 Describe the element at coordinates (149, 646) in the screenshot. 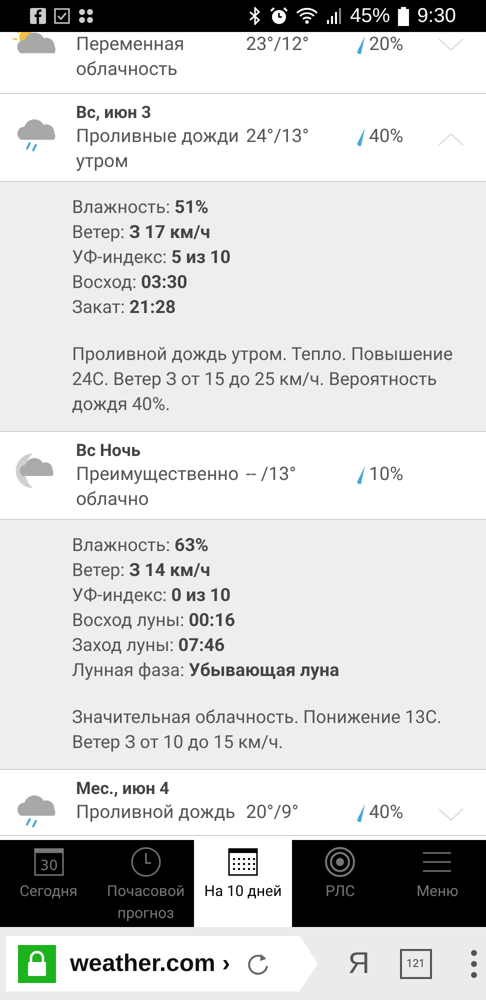

I see `detail-line: Заход луны: 07:46` at that location.